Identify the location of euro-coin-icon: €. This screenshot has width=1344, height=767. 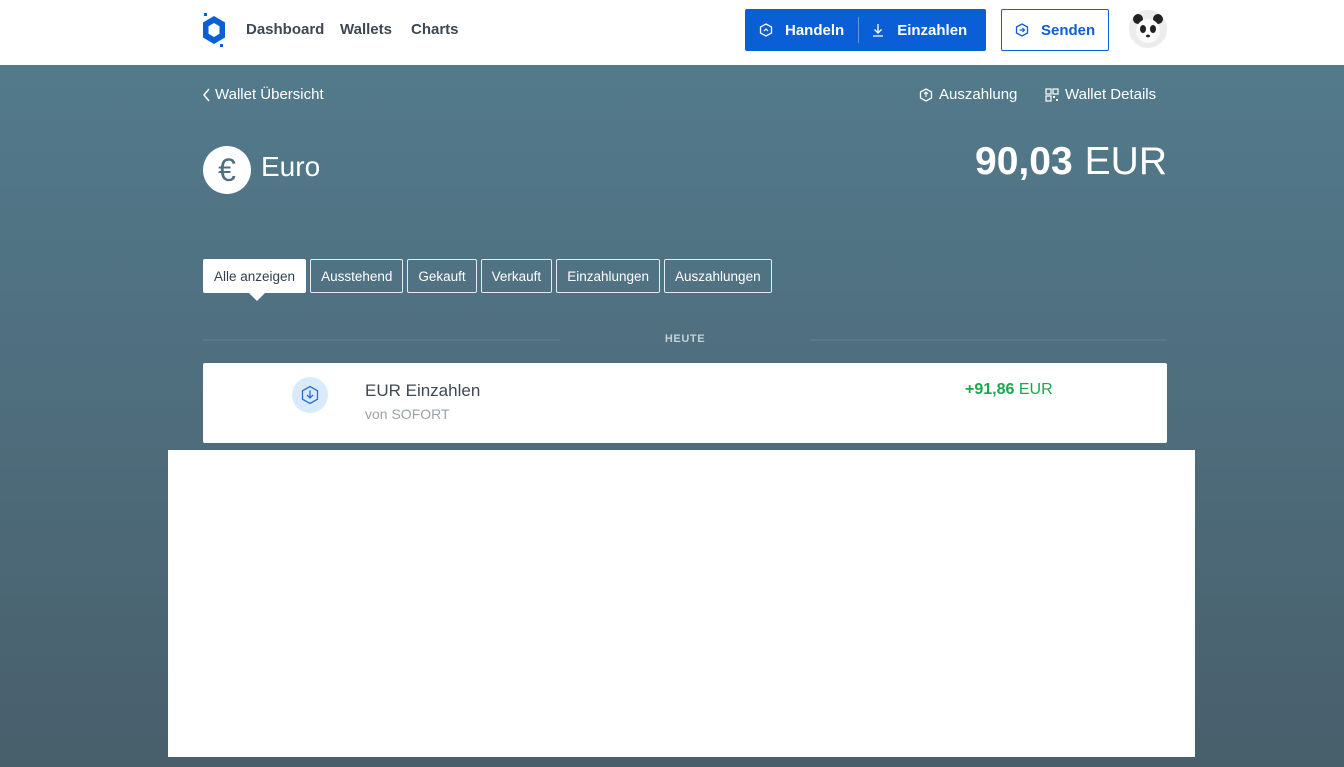
(227, 170).